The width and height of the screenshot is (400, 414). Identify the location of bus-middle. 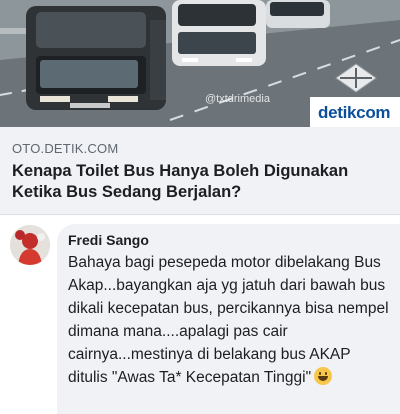
(219, 33).